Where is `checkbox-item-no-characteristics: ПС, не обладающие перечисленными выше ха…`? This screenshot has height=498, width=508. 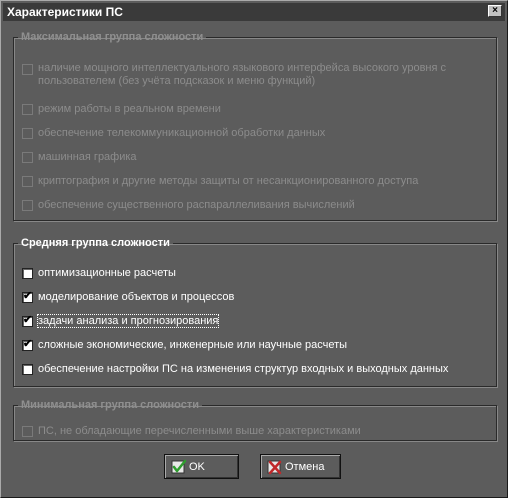 checkbox-item-no-characteristics: ПС, не обладающие перечисленными выше ха… is located at coordinates (257, 432).